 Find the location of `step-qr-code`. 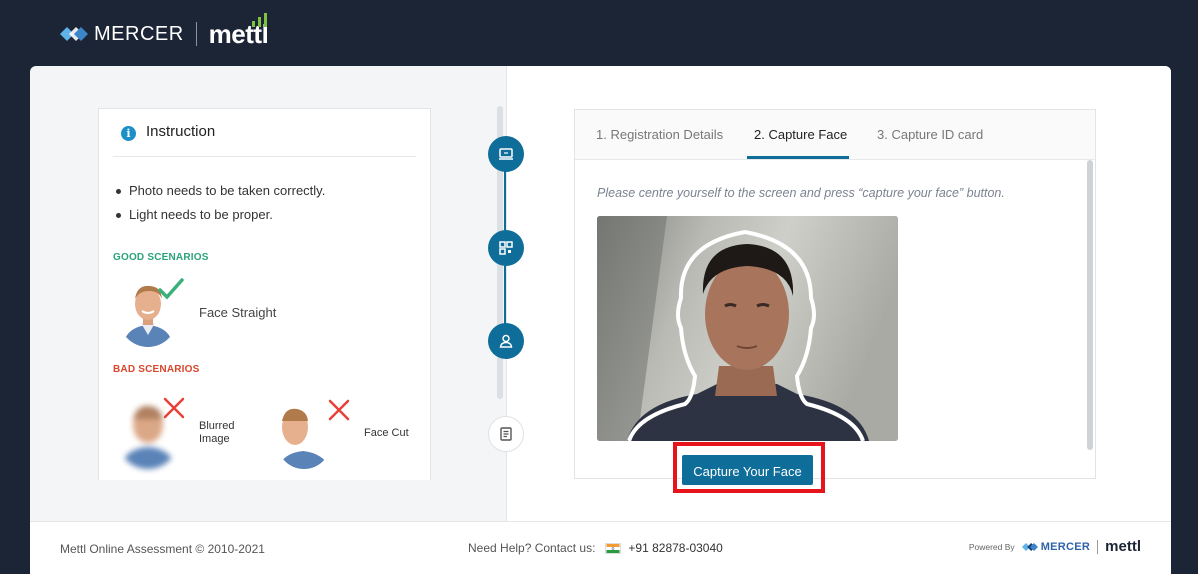

step-qr-code is located at coordinates (506, 248).